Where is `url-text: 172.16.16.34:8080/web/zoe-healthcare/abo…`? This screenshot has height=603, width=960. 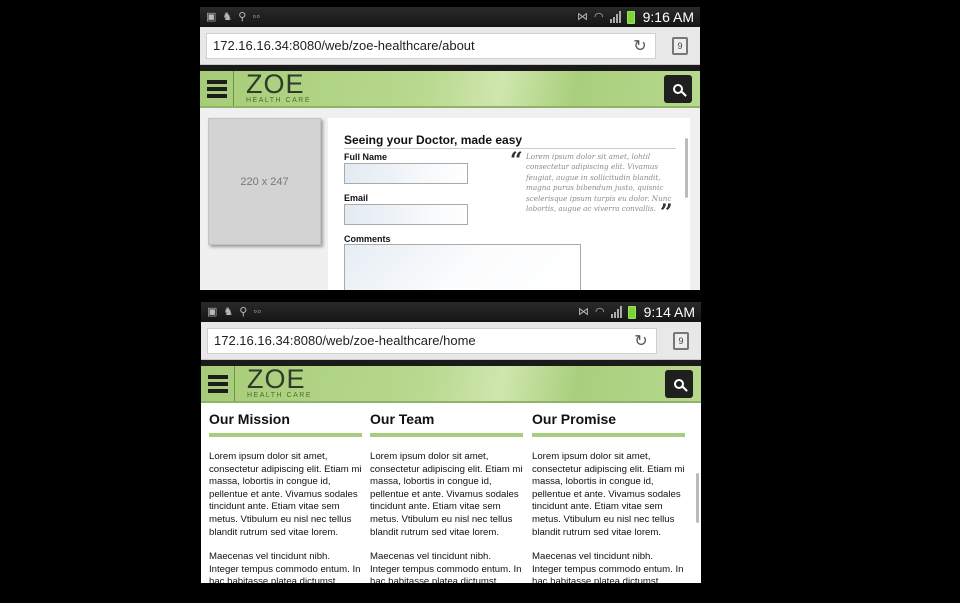
url-text: 172.16.16.34:8080/web/zoe-healthcare/abo… is located at coordinates (344, 45).